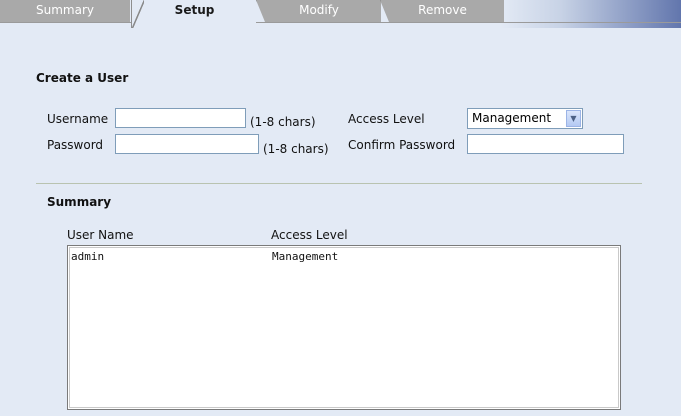 The image size is (681, 416). I want to click on column-header-access-level: Access Level, so click(309, 235).